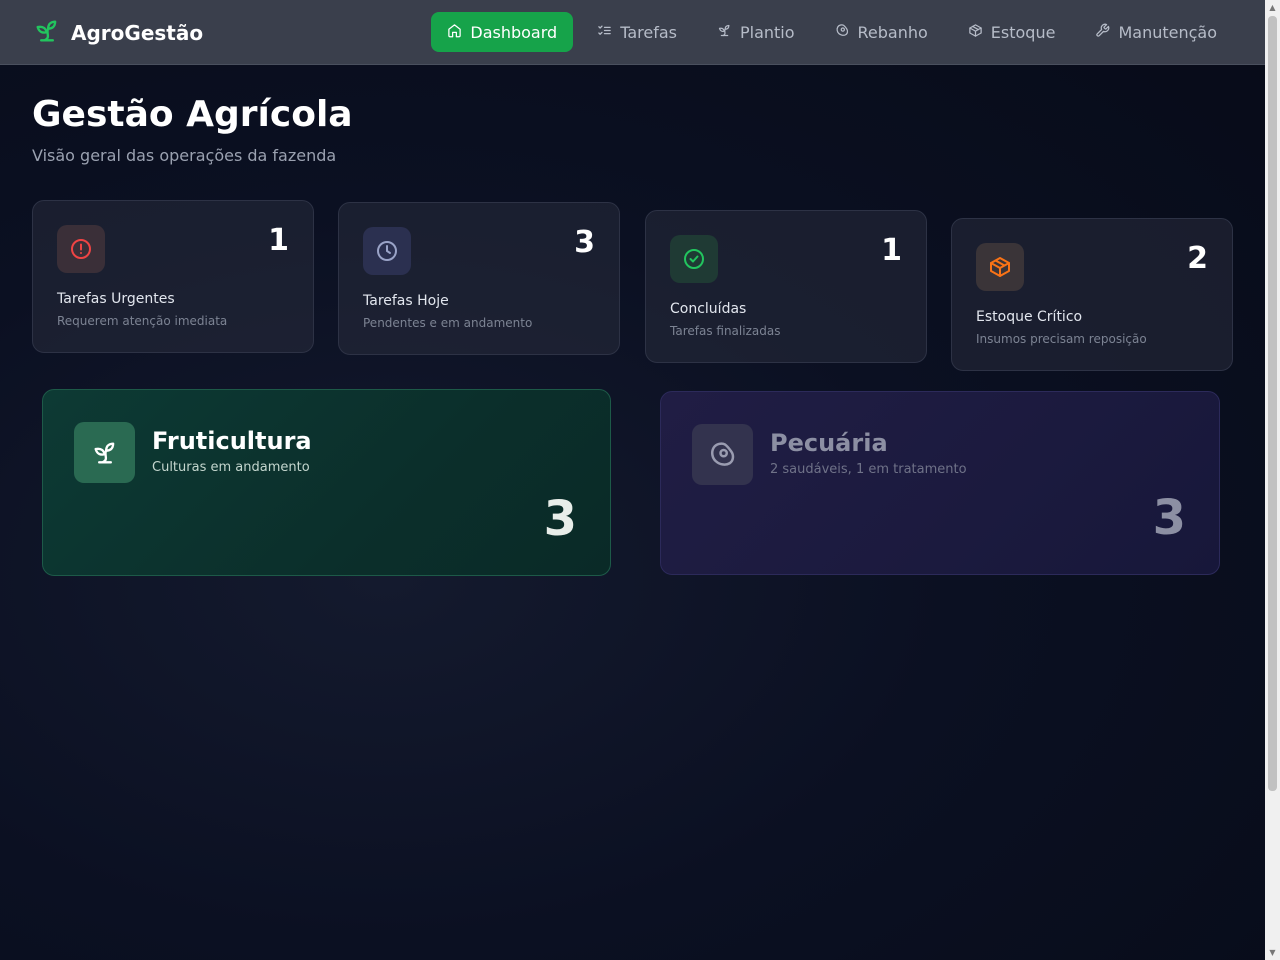 The height and width of the screenshot is (960, 1280). Describe the element at coordinates (192, 114) in the screenshot. I see `page-title: Gestão Agrícola` at that location.